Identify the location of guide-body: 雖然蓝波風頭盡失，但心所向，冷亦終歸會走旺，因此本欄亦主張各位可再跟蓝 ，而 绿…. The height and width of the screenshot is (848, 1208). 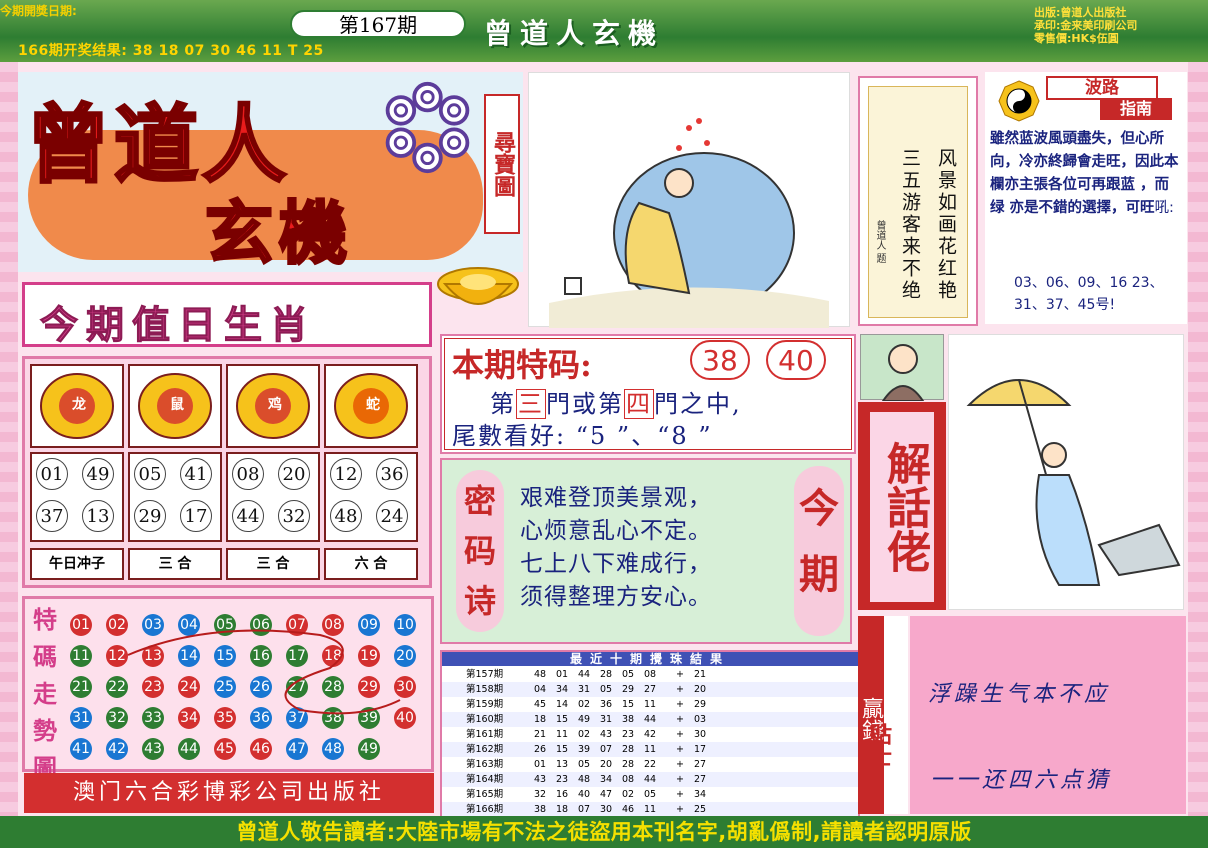
(1084, 173).